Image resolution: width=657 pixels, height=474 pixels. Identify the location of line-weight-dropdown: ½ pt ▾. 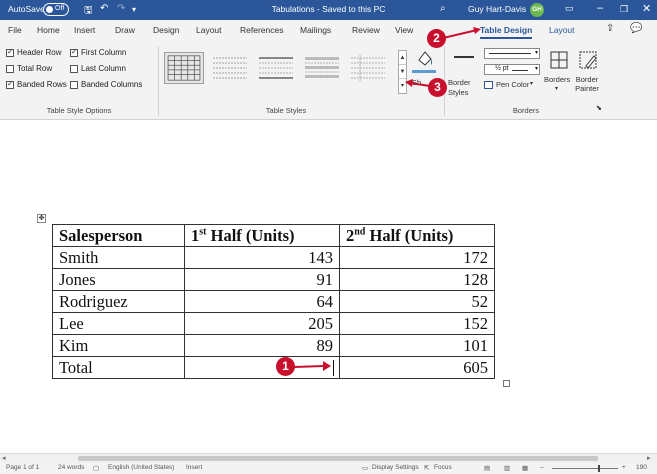
(512, 69).